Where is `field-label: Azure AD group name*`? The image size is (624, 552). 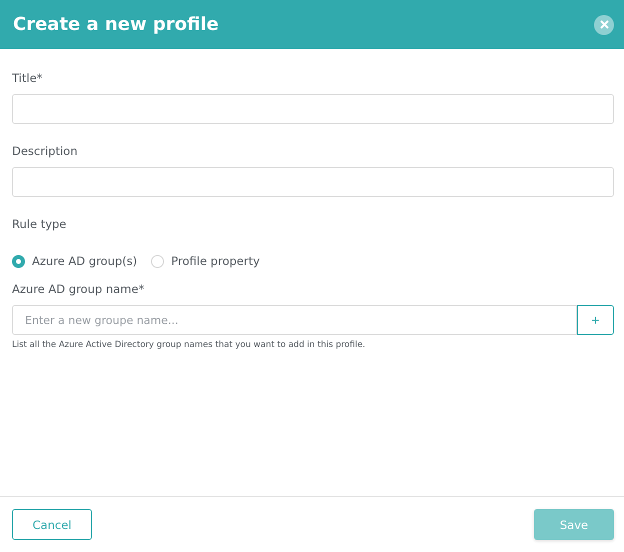
field-label: Azure AD group name* is located at coordinates (79, 289).